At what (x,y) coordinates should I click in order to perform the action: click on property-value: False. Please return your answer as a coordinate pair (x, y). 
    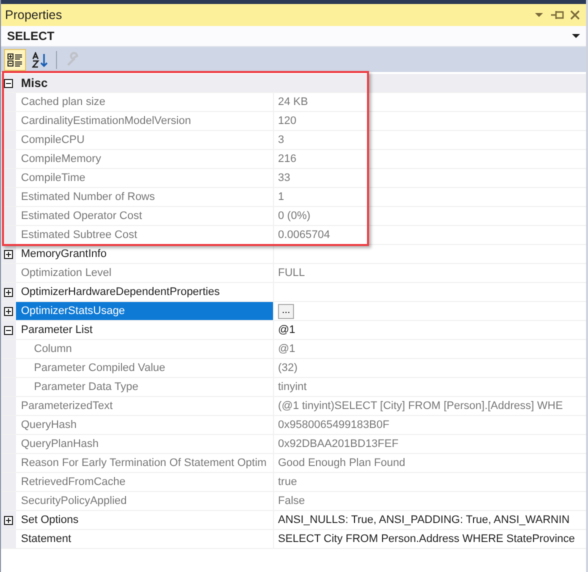
    Looking at the image, I should click on (291, 501).